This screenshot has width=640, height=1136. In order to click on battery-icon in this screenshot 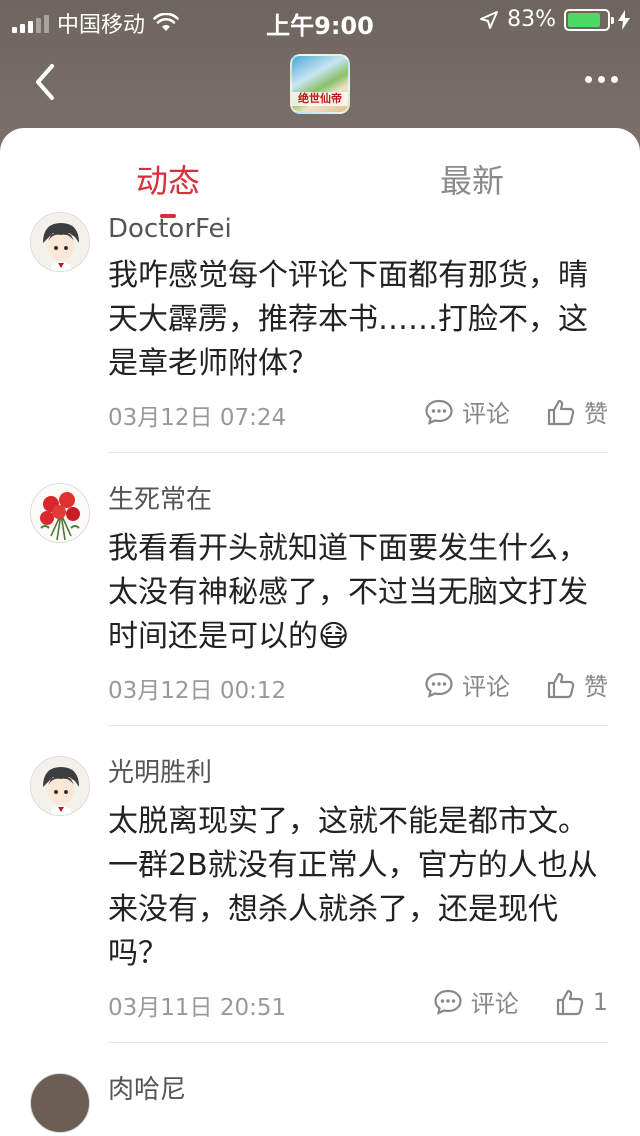, I will do `click(589, 19)`.